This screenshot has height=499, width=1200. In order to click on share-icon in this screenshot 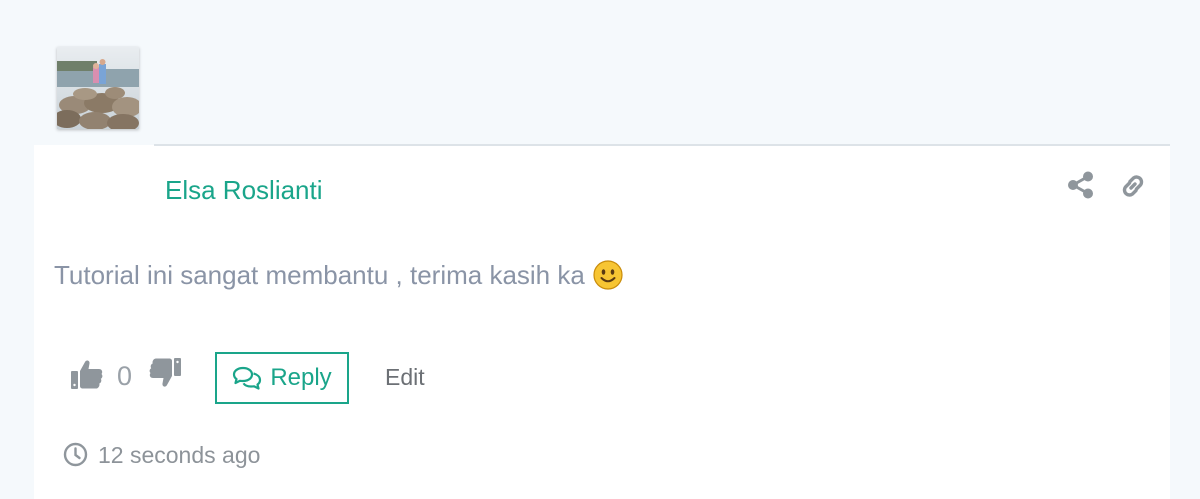, I will do `click(1081, 185)`.